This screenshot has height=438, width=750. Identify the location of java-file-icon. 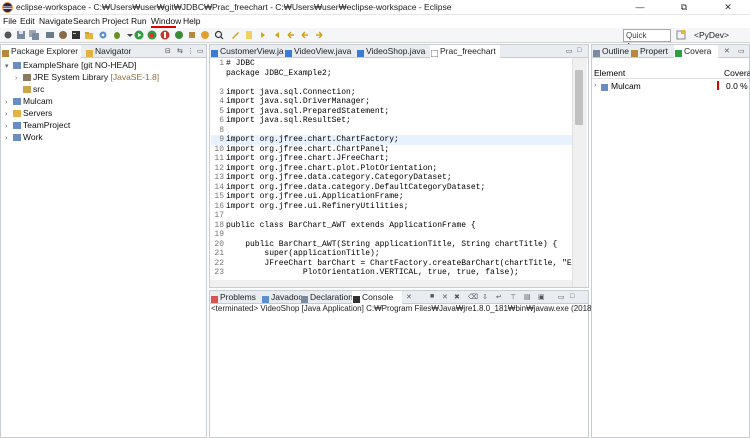
(360, 52).